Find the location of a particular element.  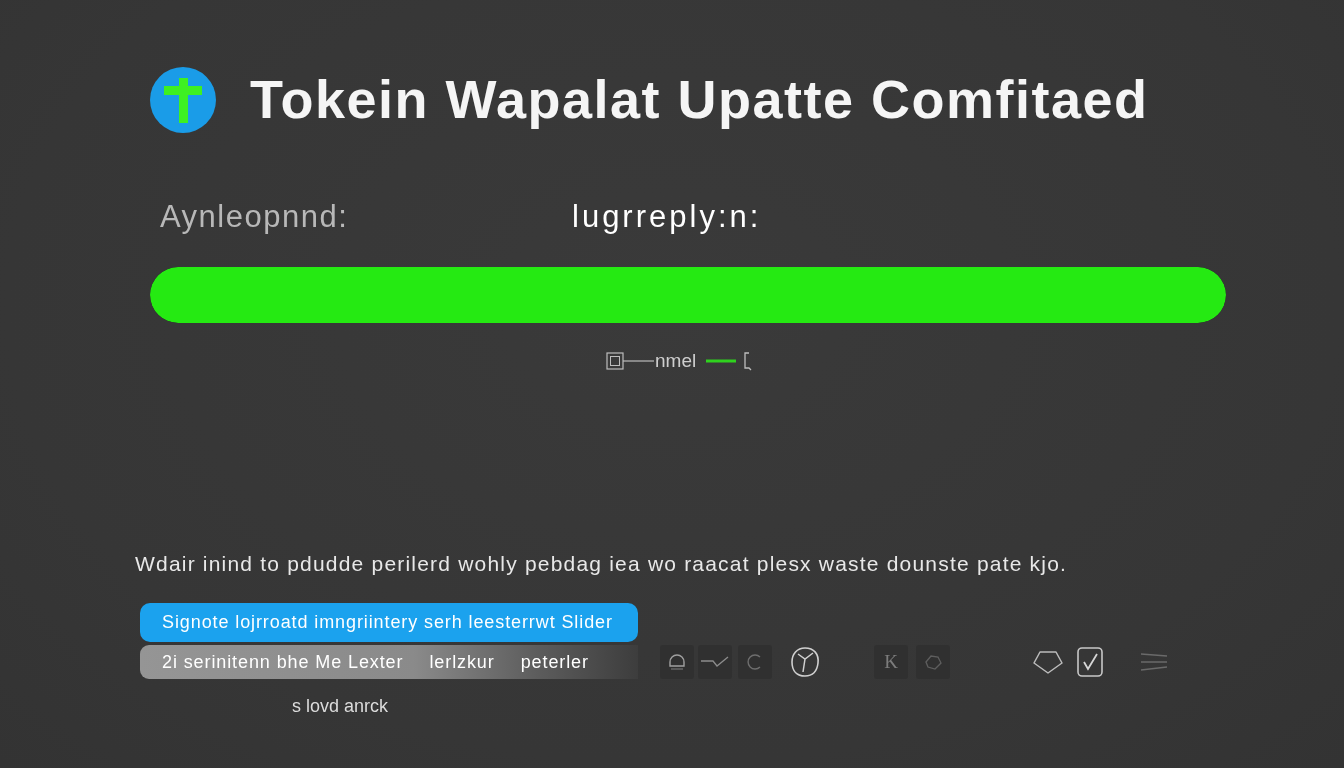

option-button: 2i serinitenn bhe Me Lexter lerlzkur peterler is located at coordinates (389, 662).